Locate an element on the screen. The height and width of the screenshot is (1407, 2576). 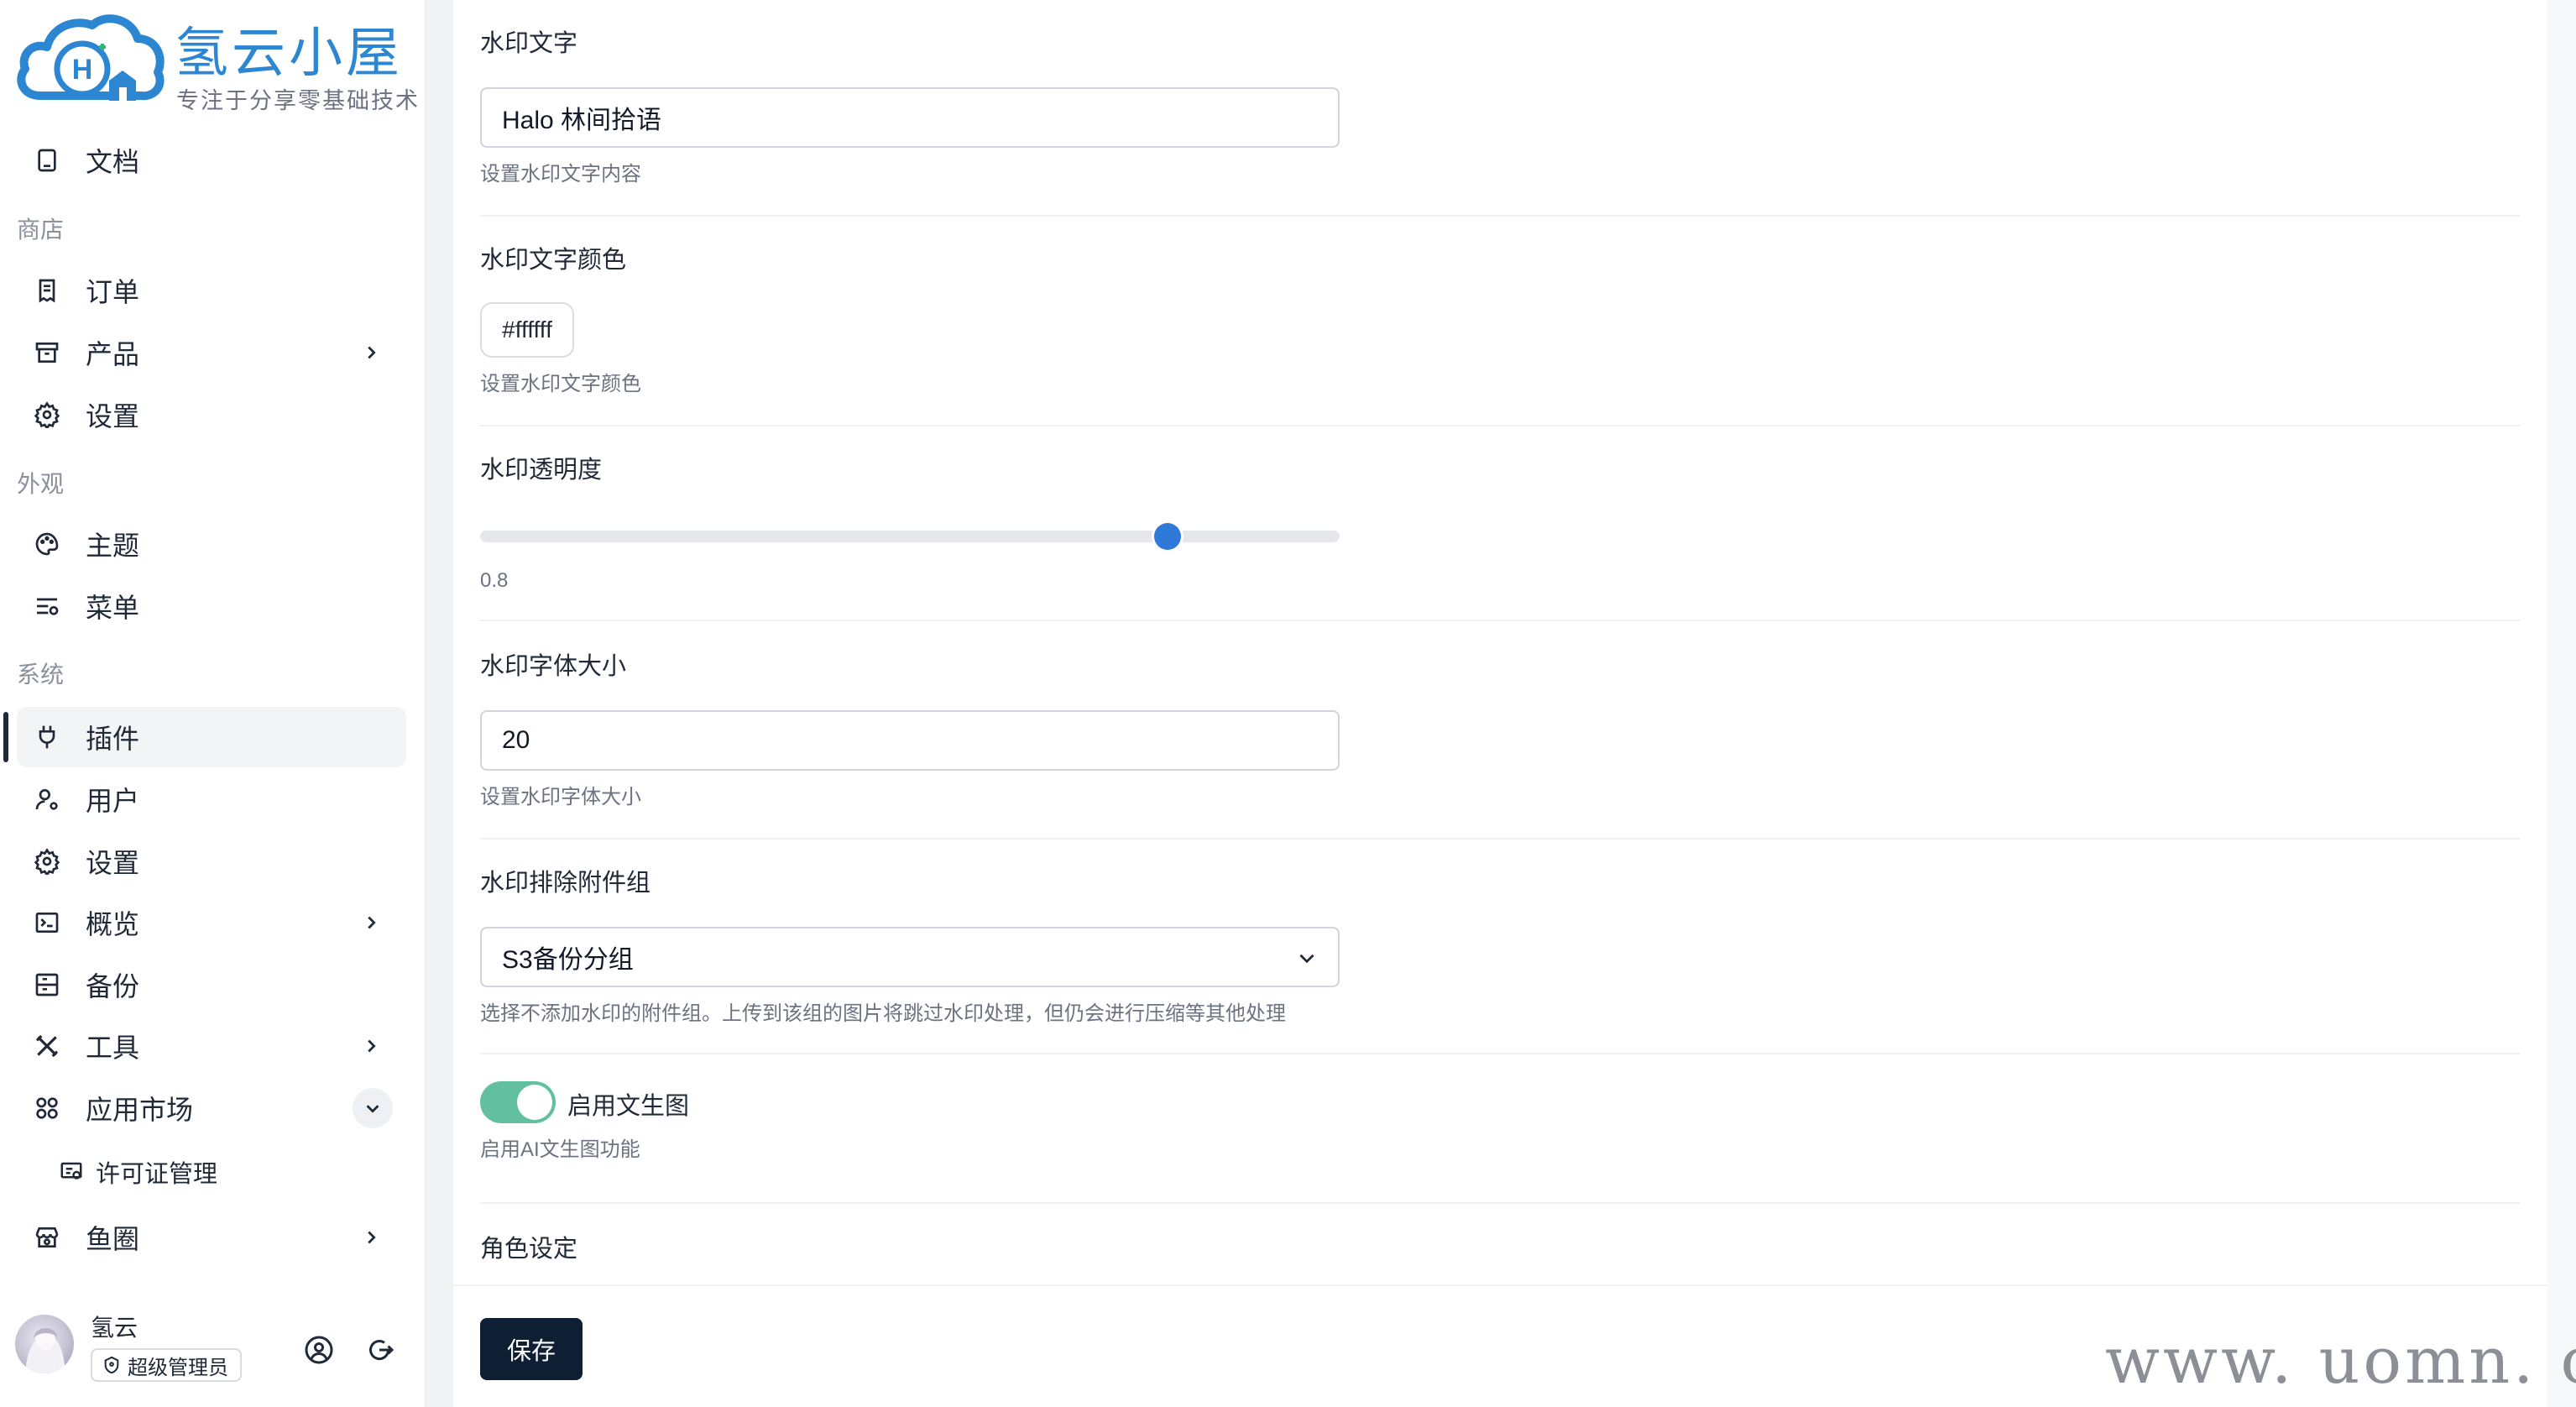
sidebar-item-system-settings: 设置 is located at coordinates (211, 861).